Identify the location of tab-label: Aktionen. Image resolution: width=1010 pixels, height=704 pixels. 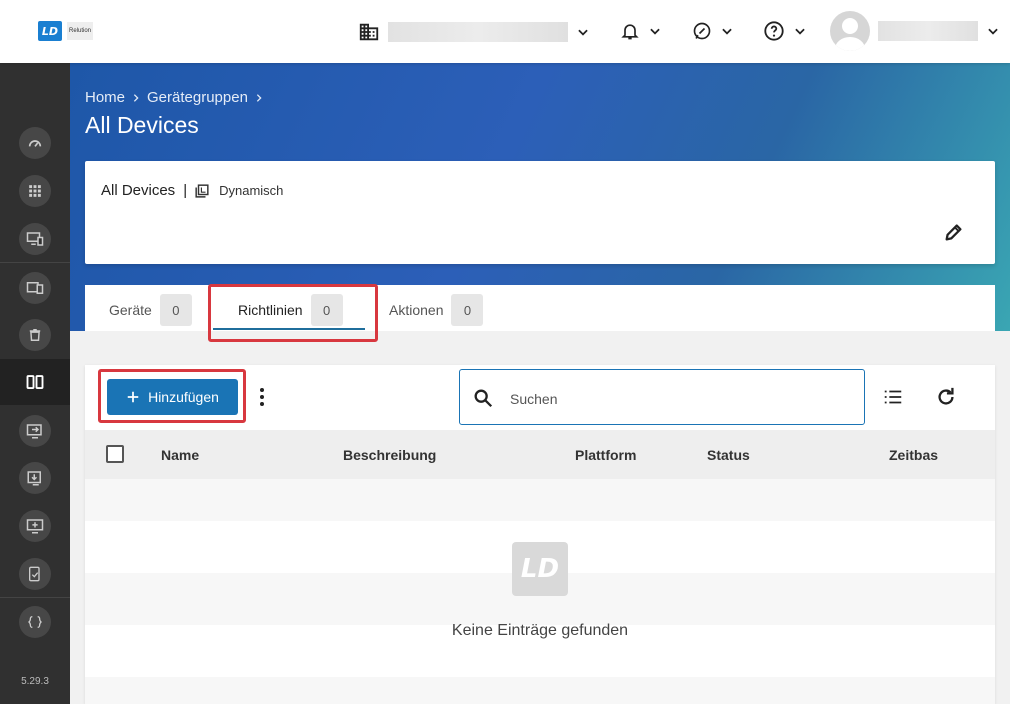
(416, 310).